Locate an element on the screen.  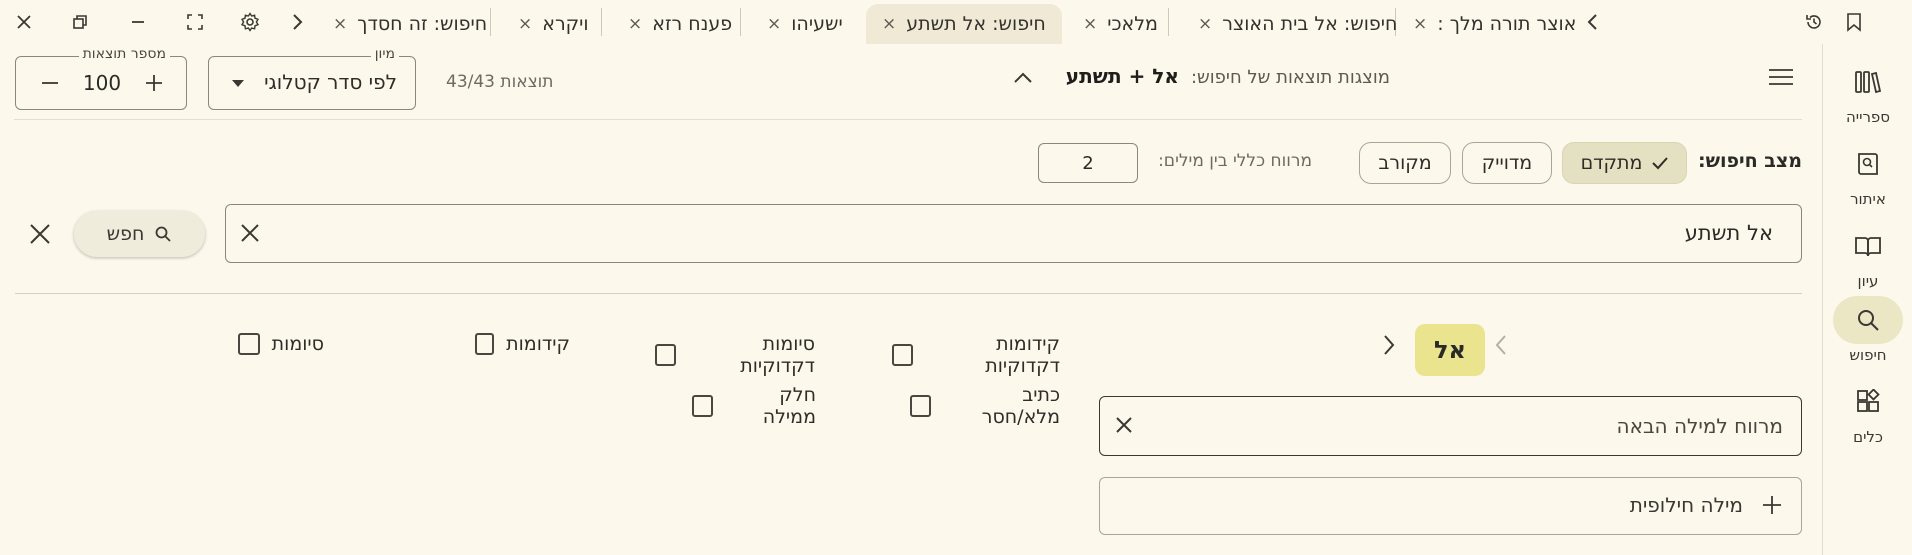
header-divider is located at coordinates (908, 119).